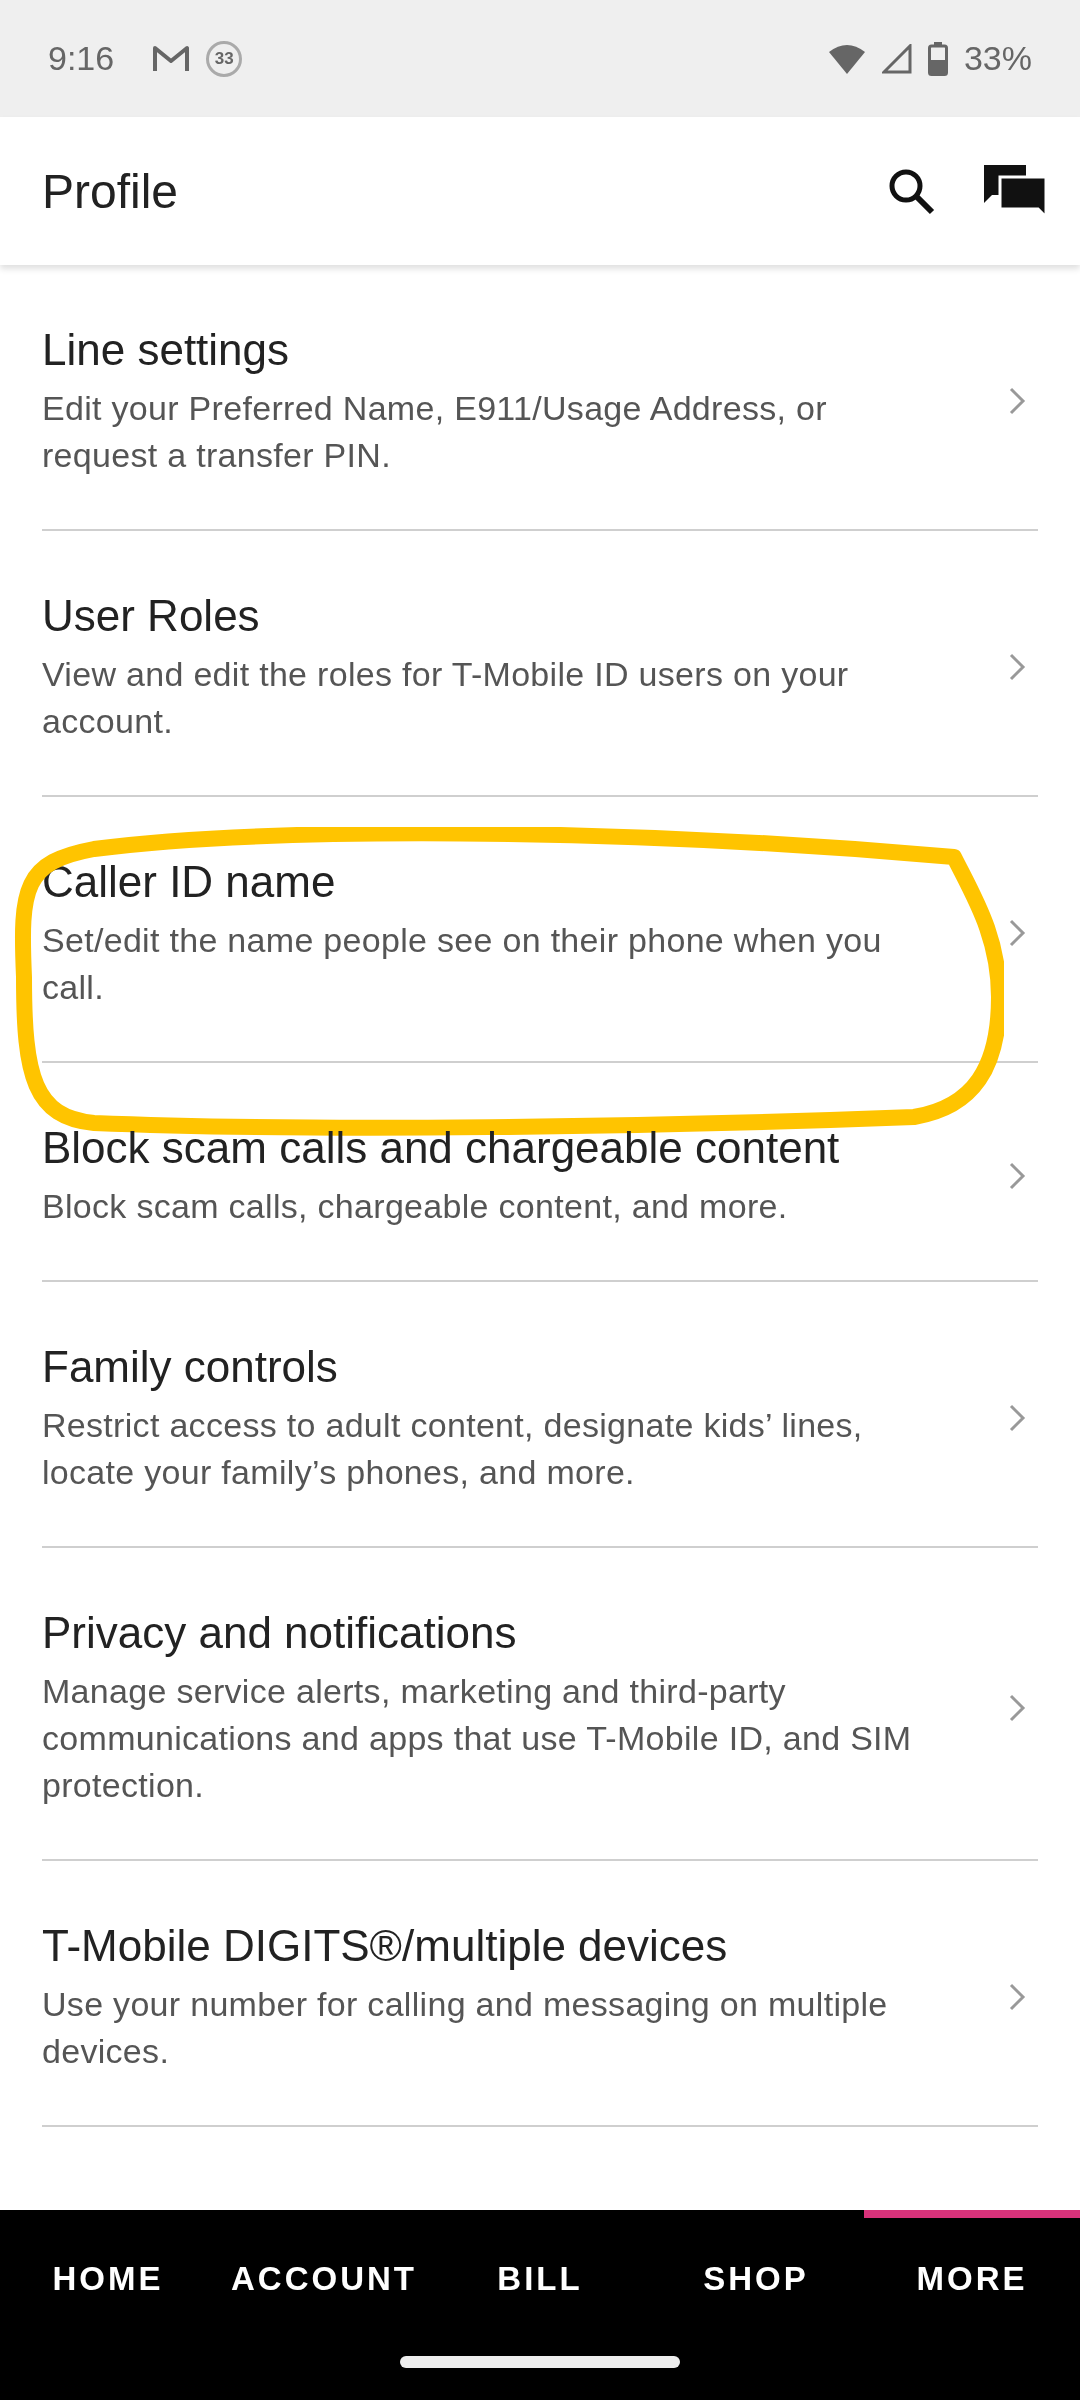 This screenshot has width=1080, height=2400. What do you see at coordinates (477, 1738) in the screenshot?
I see `item-description: Manage service alerts, marketing and third-party communications and apps that use T-Mobile ID, and SIM protection.` at bounding box center [477, 1738].